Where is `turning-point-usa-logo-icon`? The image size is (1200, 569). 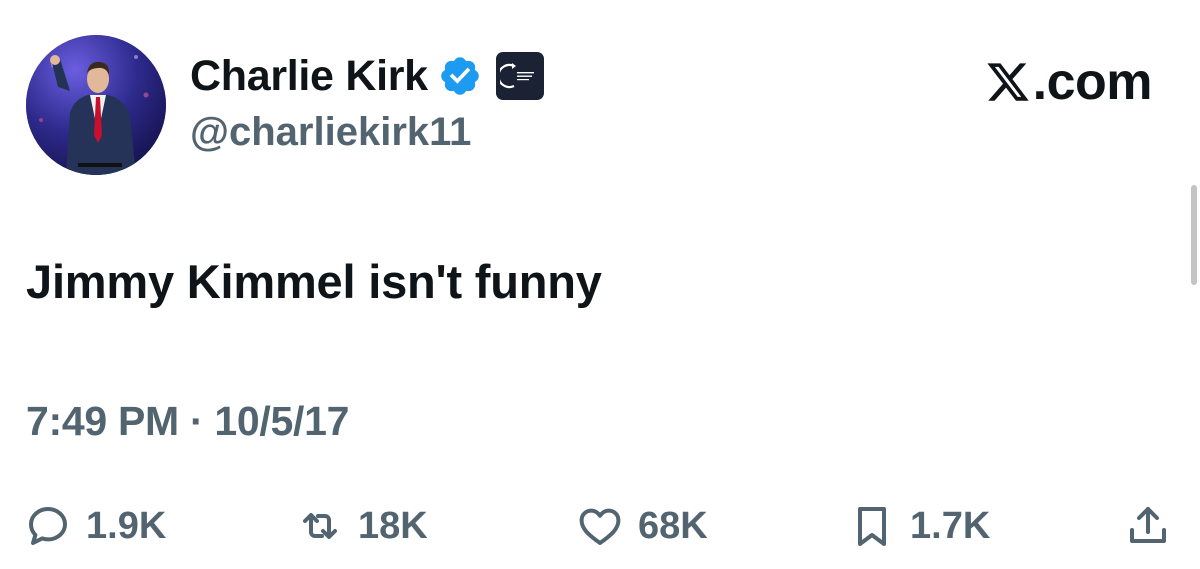
turning-point-usa-logo-icon is located at coordinates (516, 76).